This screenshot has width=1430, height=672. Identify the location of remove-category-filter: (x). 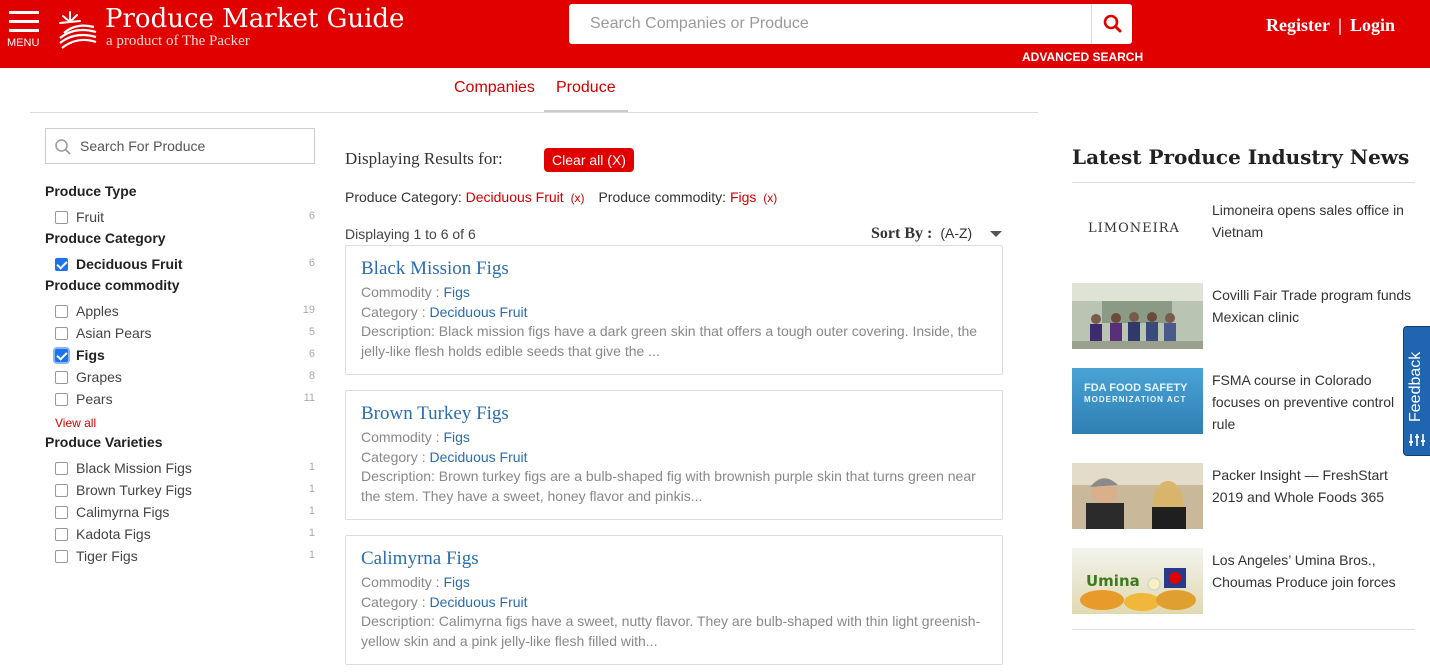
(578, 198).